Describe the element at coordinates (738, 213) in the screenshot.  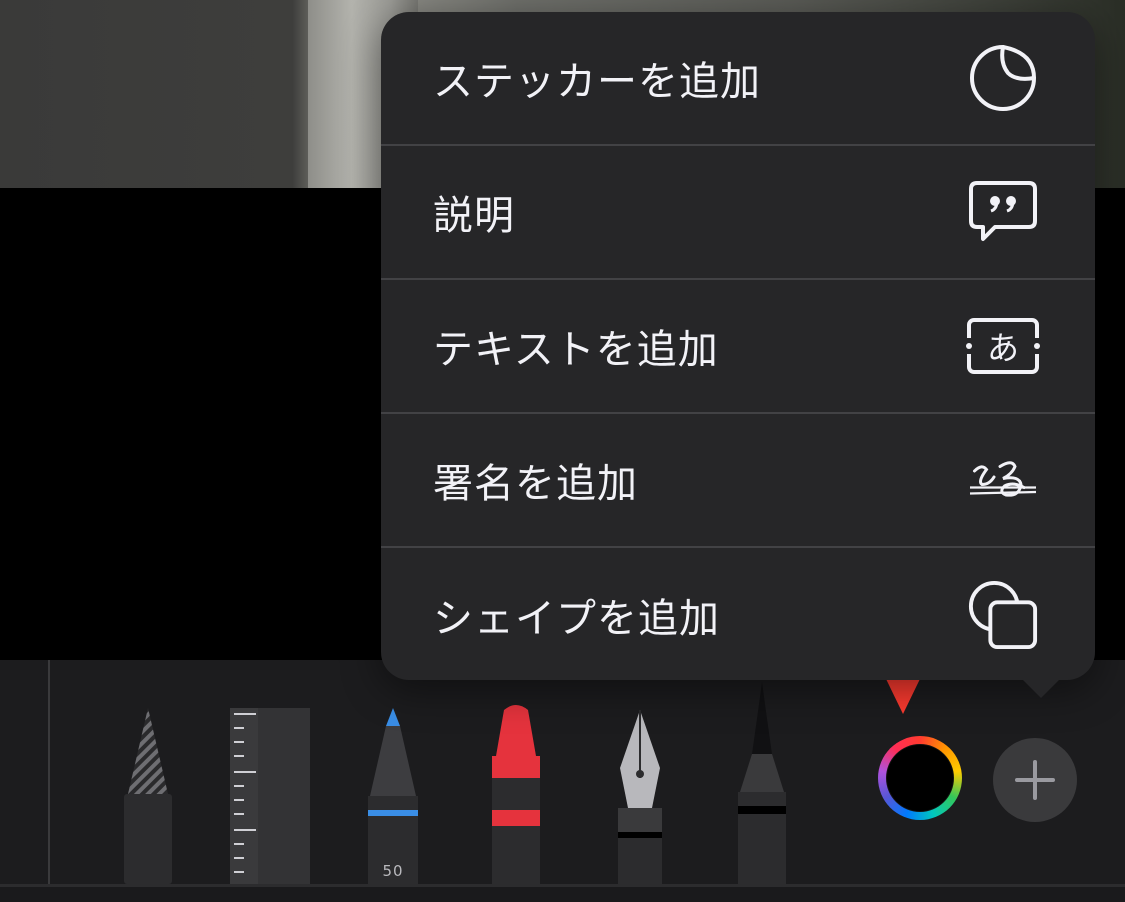
I see `menu-item-description: 説明` at that location.